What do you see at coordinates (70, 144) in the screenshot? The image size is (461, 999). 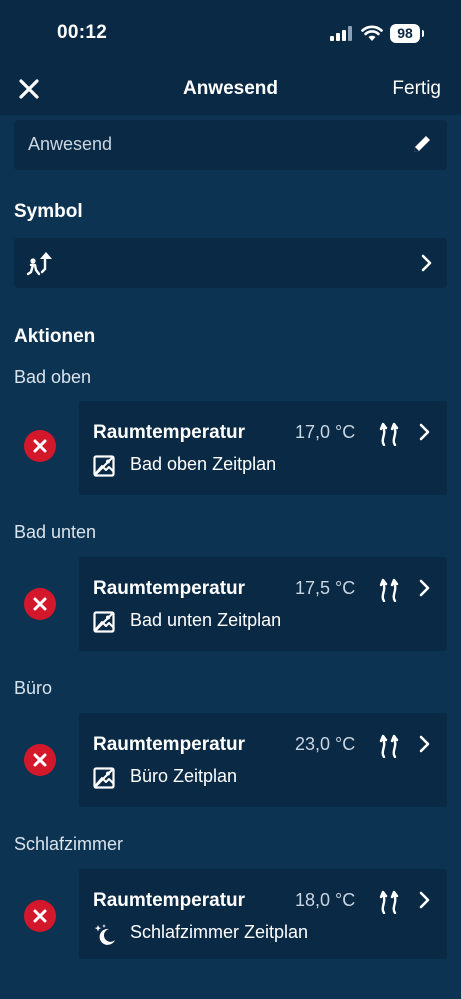 I see `scene-name-input: Anwesend` at bounding box center [70, 144].